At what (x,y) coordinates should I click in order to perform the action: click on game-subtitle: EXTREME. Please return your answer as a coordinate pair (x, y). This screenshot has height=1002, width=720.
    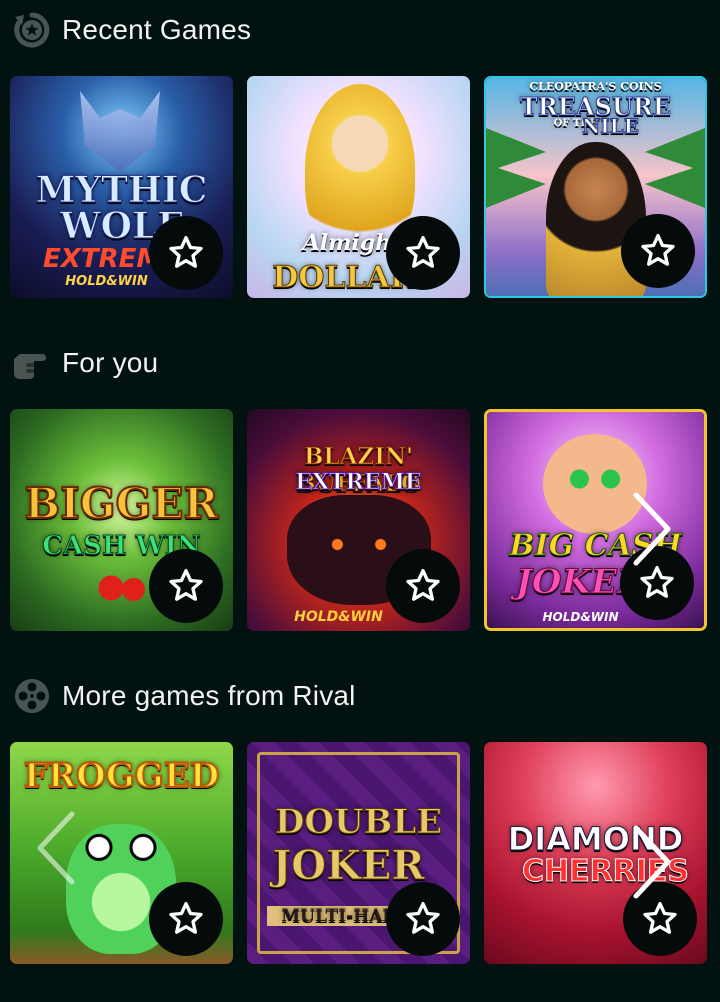
    Looking at the image, I should click on (358, 482).